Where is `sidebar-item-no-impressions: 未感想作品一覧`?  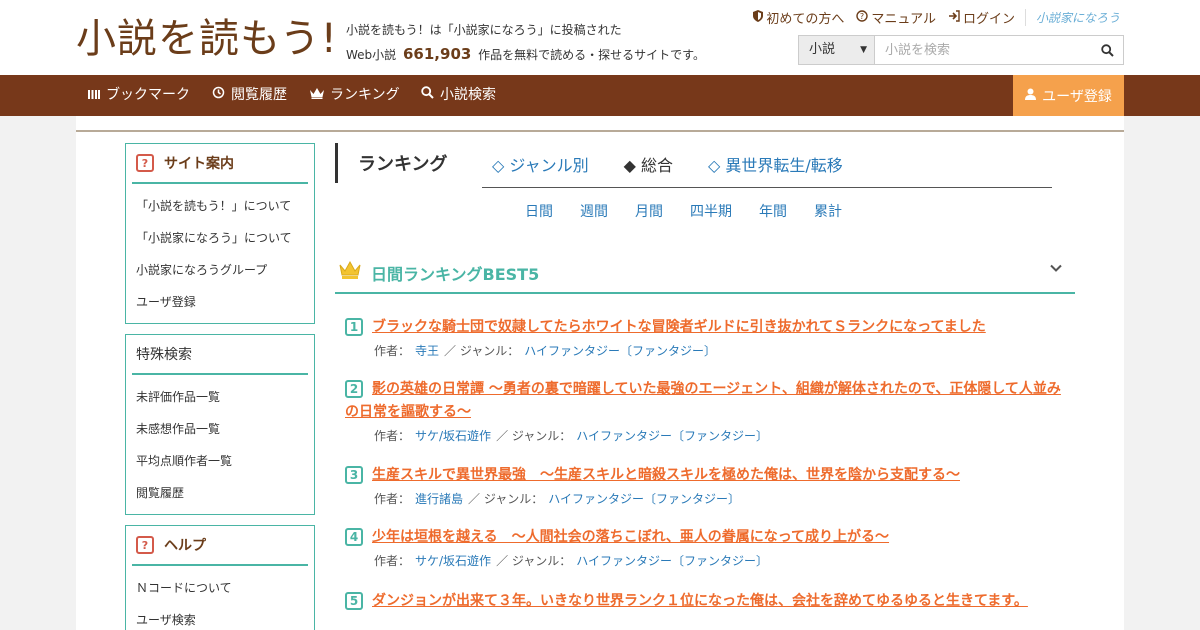 sidebar-item-no-impressions: 未感想作品一覧 is located at coordinates (220, 429).